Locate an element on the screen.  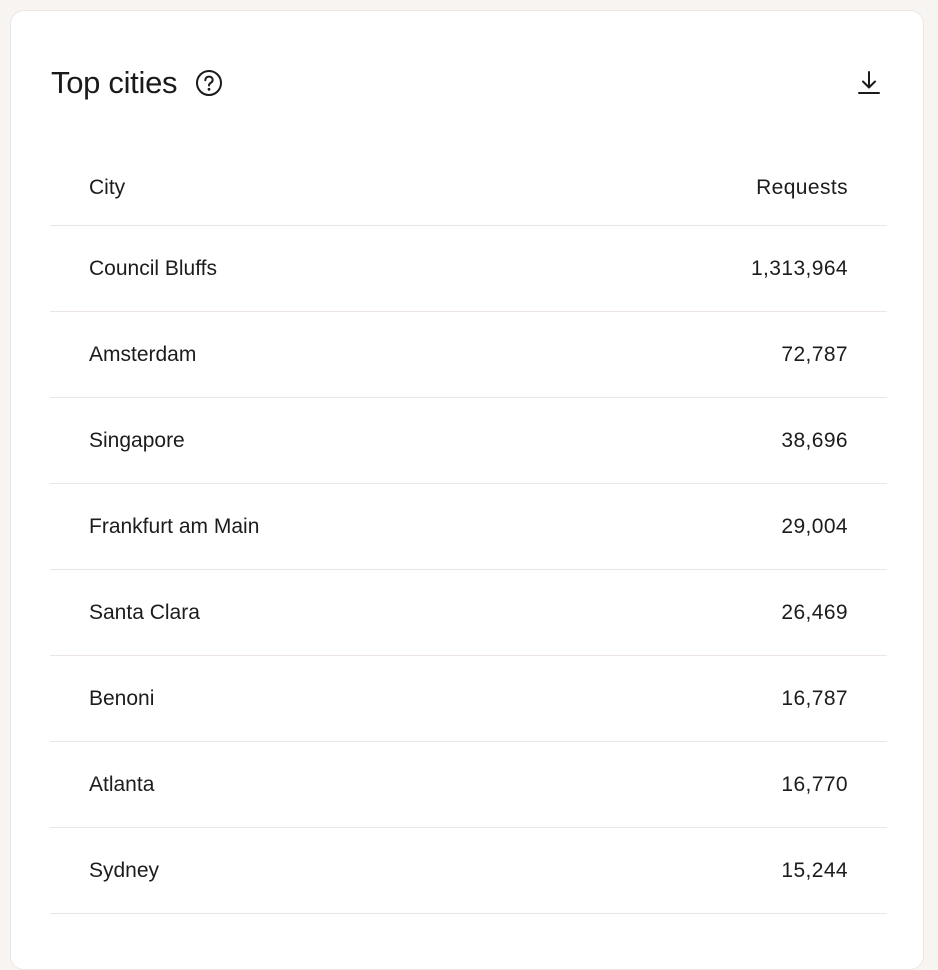
city-name: Sydney is located at coordinates (124, 870).